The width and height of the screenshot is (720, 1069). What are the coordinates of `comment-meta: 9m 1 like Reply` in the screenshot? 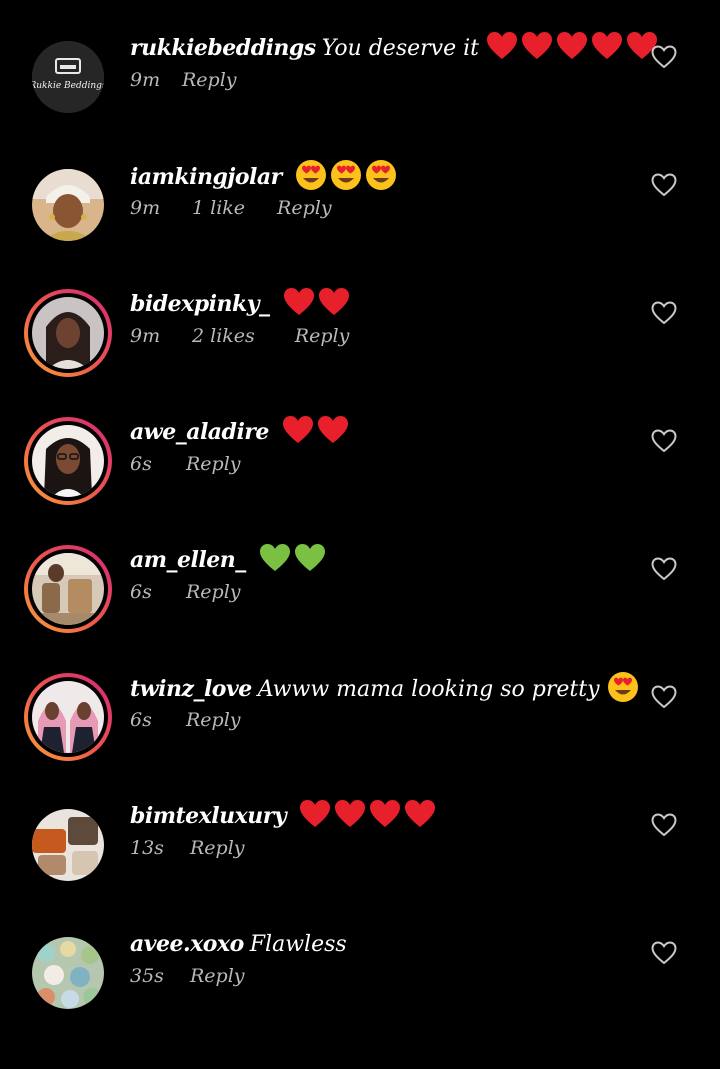 It's located at (231, 208).